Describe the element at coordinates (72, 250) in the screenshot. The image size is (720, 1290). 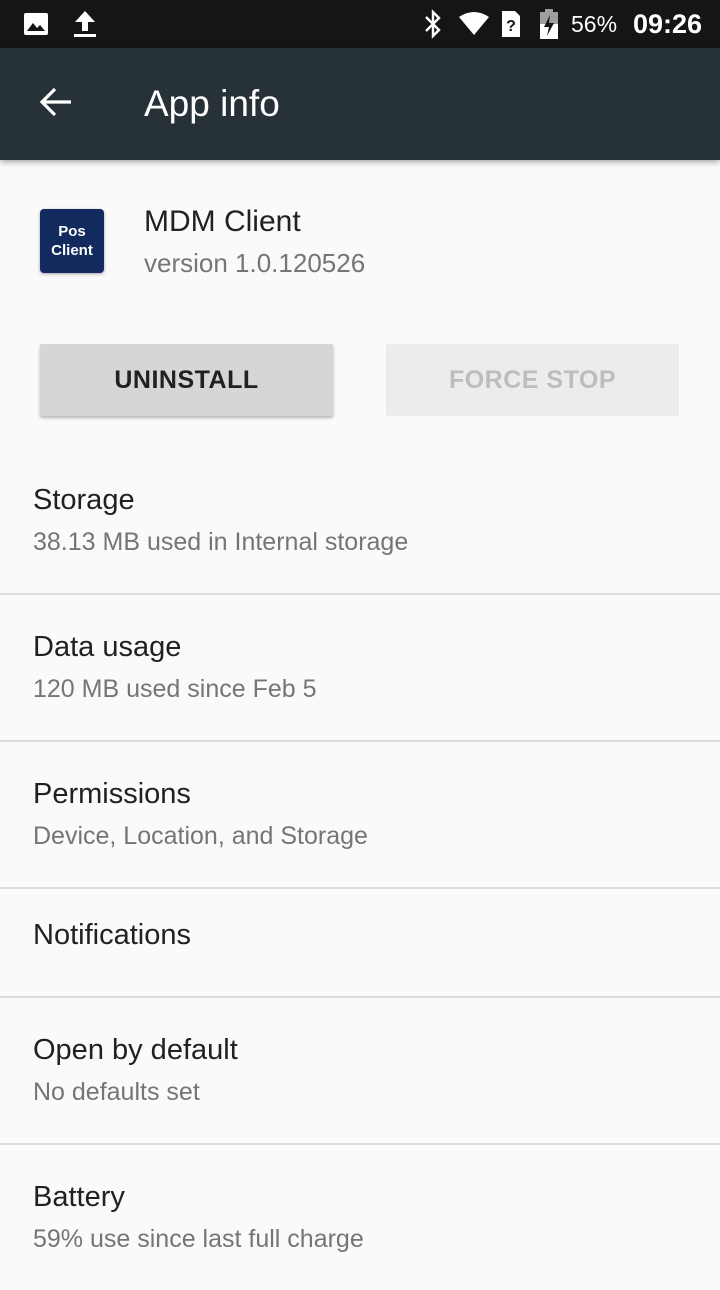
I see `app-icon-text-line2: Client` at that location.